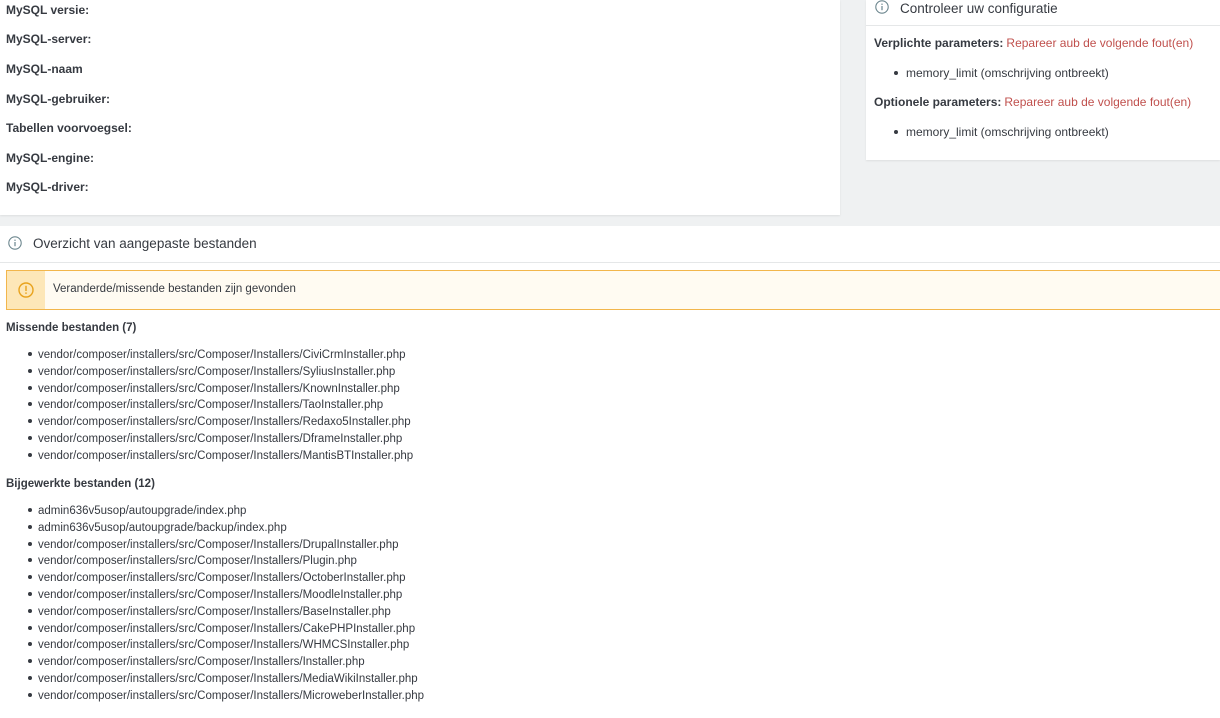 Image resolution: width=1220 pixels, height=718 pixels. I want to click on mysql-driver-row: MySQL-driver:, so click(50, 187).